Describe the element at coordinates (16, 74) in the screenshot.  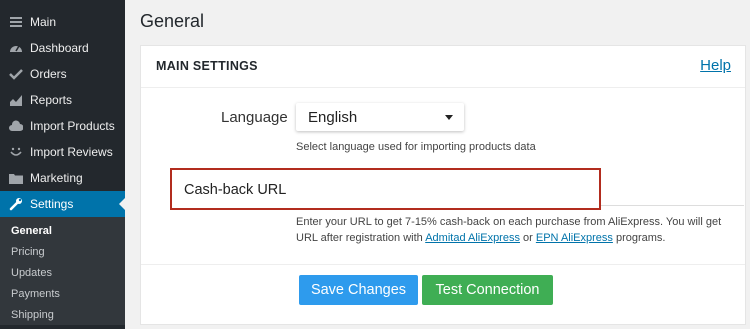
I see `checkmark-icon` at that location.